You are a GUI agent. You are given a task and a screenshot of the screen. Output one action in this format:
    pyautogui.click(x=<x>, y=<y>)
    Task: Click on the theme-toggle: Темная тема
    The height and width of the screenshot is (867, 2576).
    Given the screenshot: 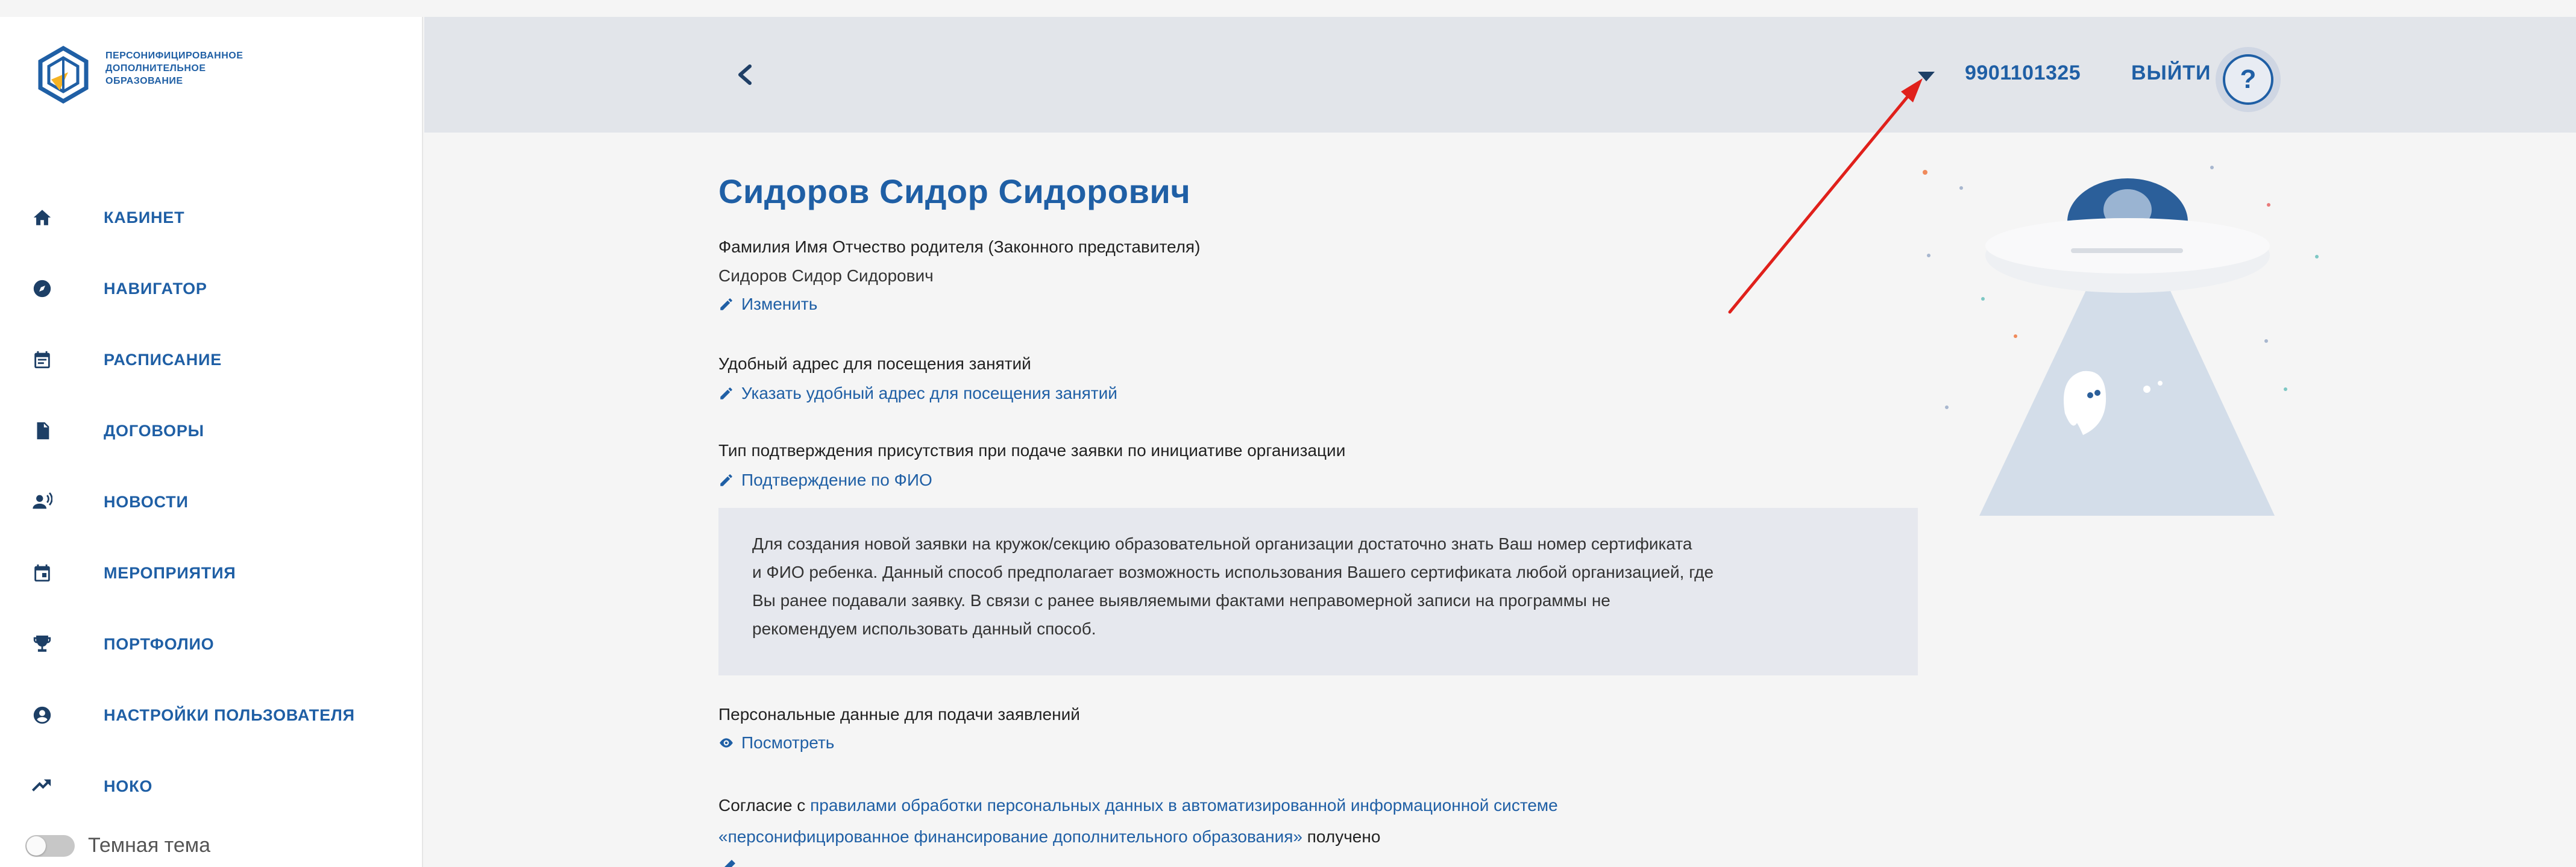 What is the action you would take?
    pyautogui.click(x=117, y=845)
    